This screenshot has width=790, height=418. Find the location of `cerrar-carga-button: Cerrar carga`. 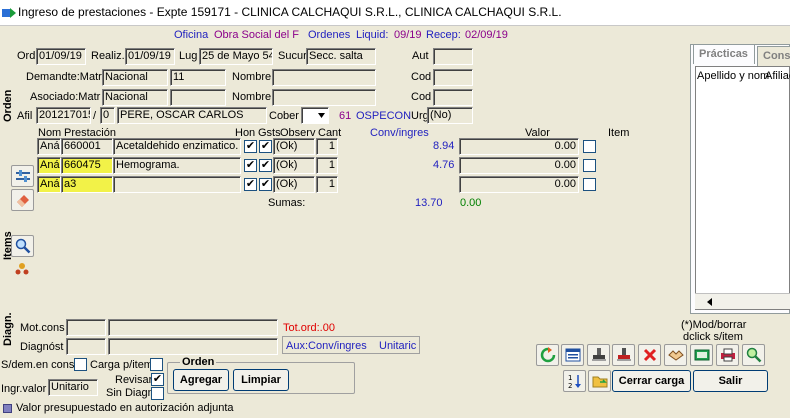

cerrar-carga-button: Cerrar carga is located at coordinates (651, 381).